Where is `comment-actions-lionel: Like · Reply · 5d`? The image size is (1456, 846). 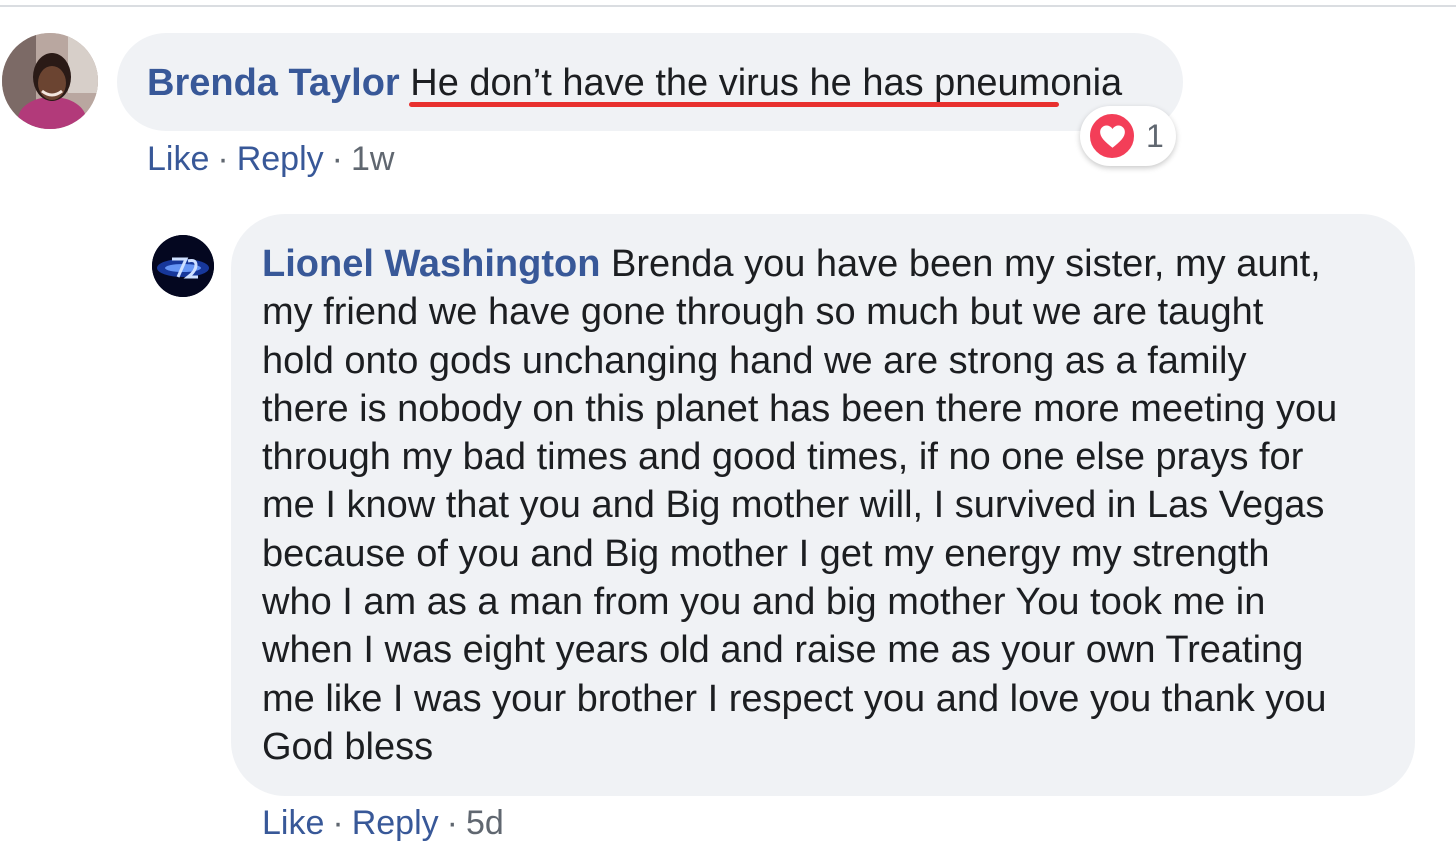 comment-actions-lionel: Like · Reply · 5d is located at coordinates (383, 823).